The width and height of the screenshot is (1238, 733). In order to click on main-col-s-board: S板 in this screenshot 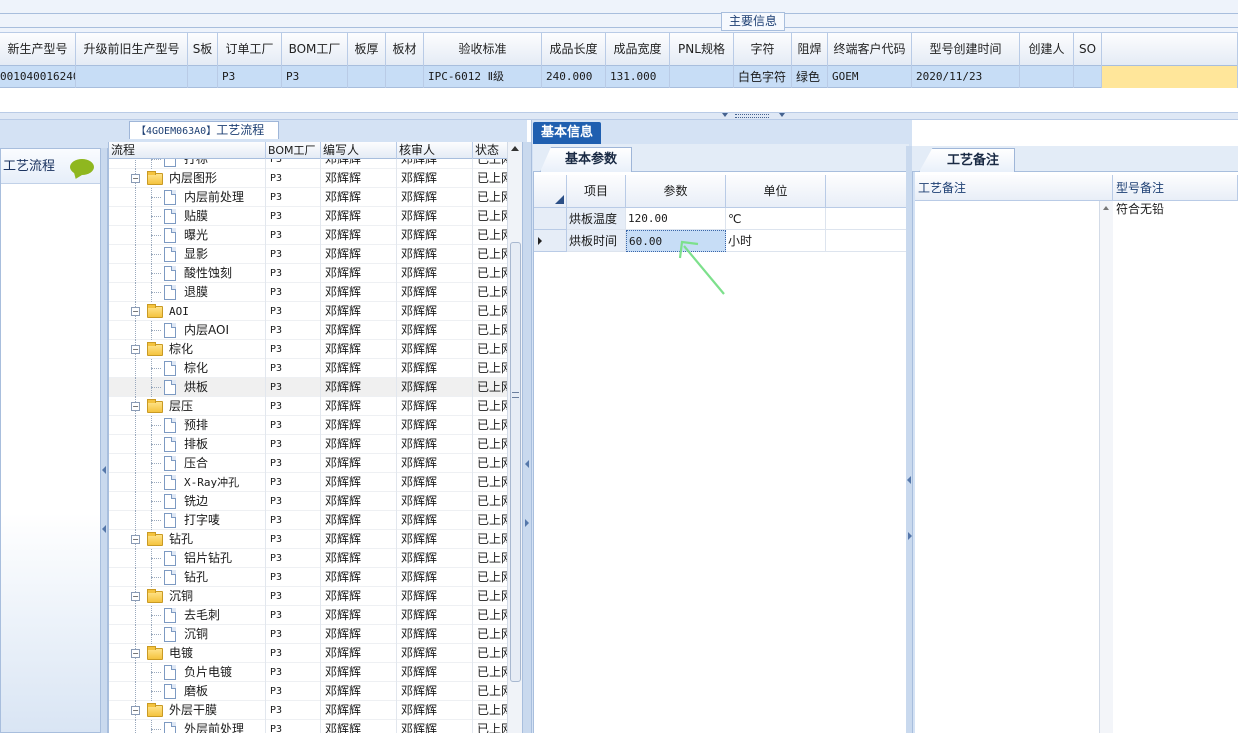, I will do `click(203, 49)`.